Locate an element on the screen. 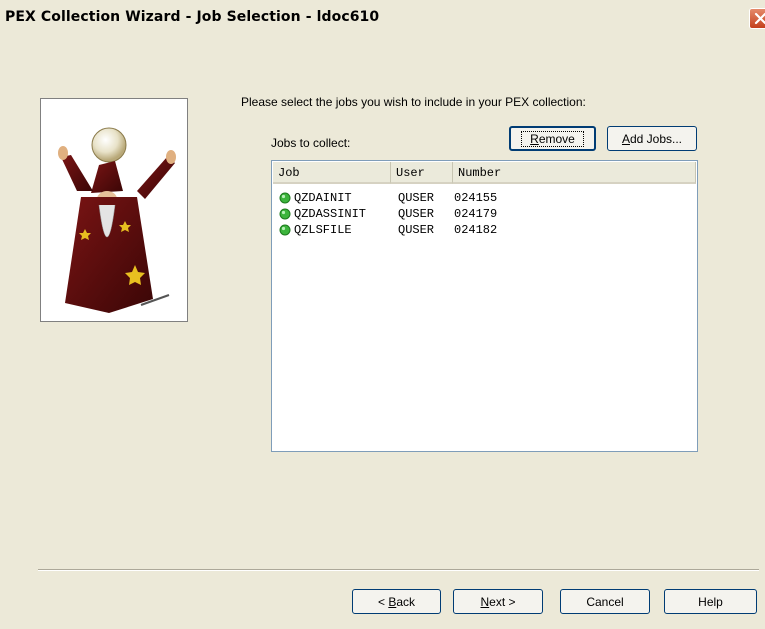 This screenshot has height=629, width=765. list-header: Job User Number is located at coordinates (484, 173).